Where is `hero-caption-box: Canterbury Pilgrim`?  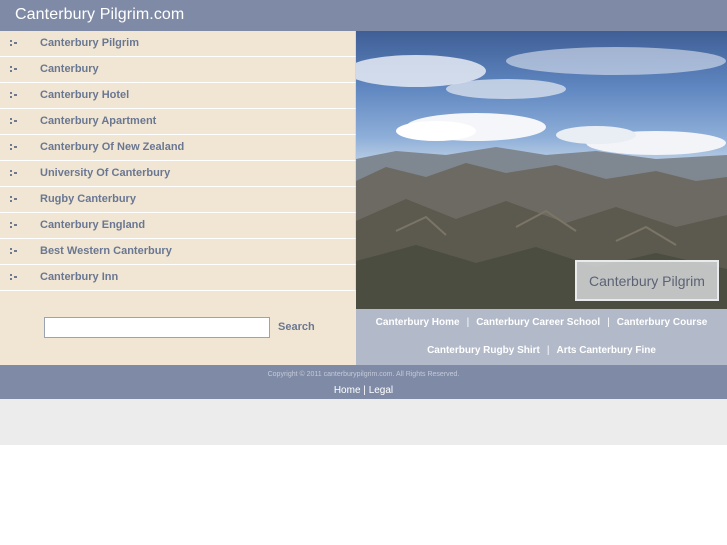 hero-caption-box: Canterbury Pilgrim is located at coordinates (647, 280).